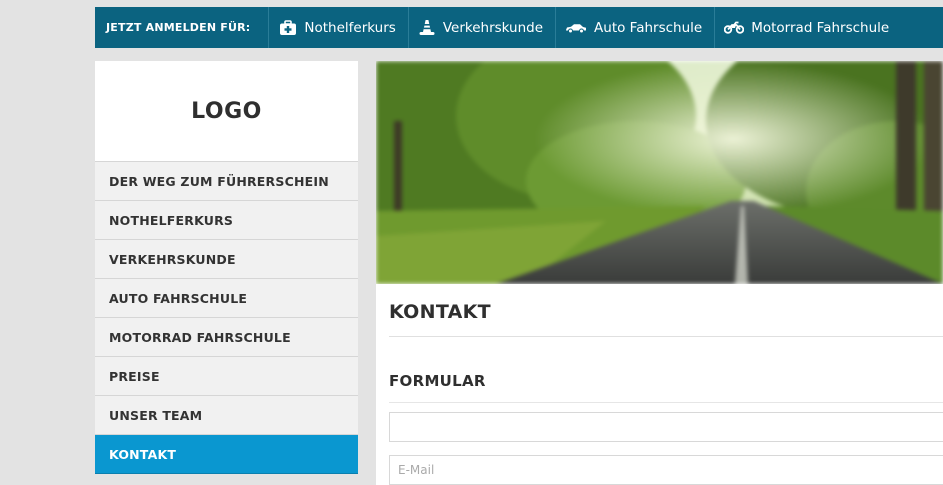 The width and height of the screenshot is (943, 485). I want to click on sidebar-item-verkehrskunde: VERKEHRSKUNDE, so click(226, 259).